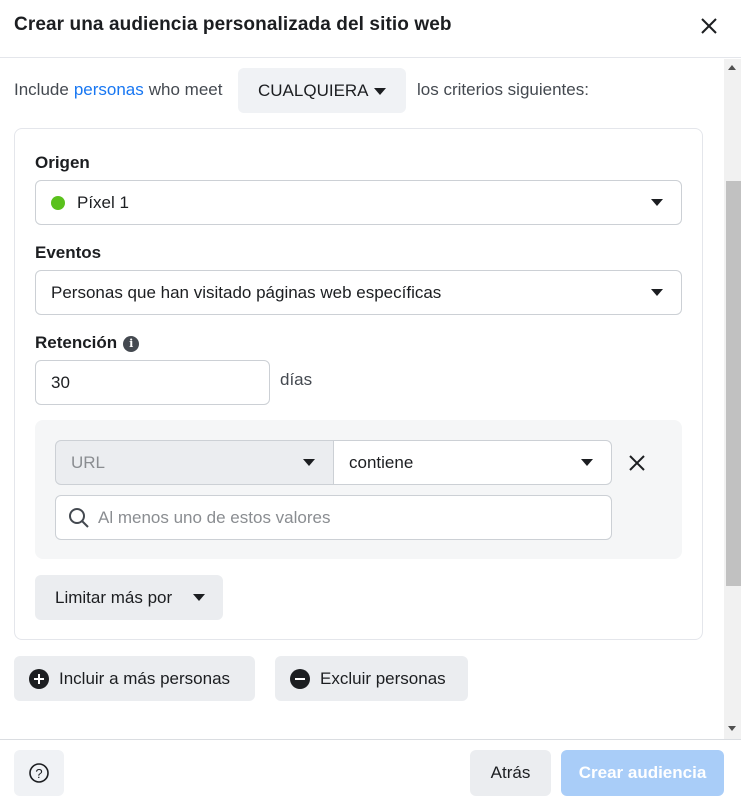 The image size is (741, 803). What do you see at coordinates (733, 383) in the screenshot?
I see `scrollbar-thumb` at bounding box center [733, 383].